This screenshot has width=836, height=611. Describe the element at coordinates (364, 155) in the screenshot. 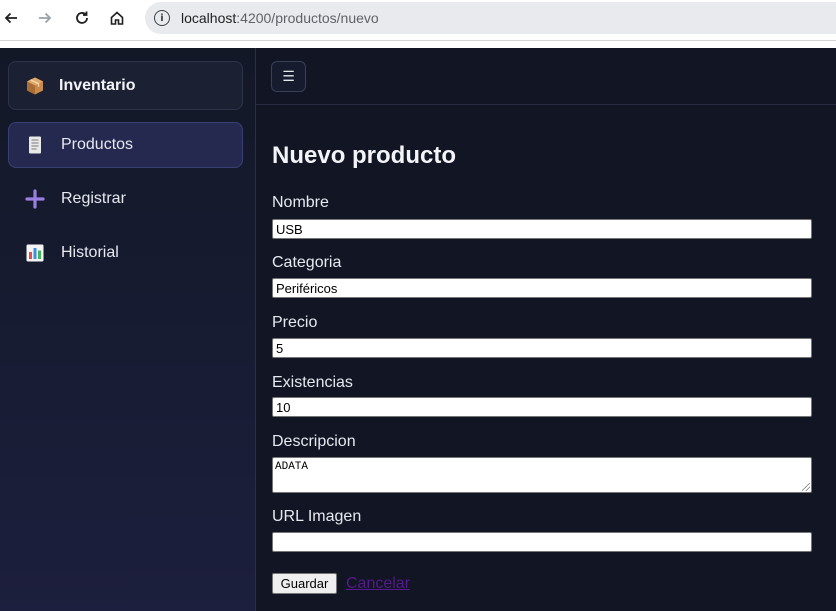

I see `page-title: Nuevo producto` at that location.